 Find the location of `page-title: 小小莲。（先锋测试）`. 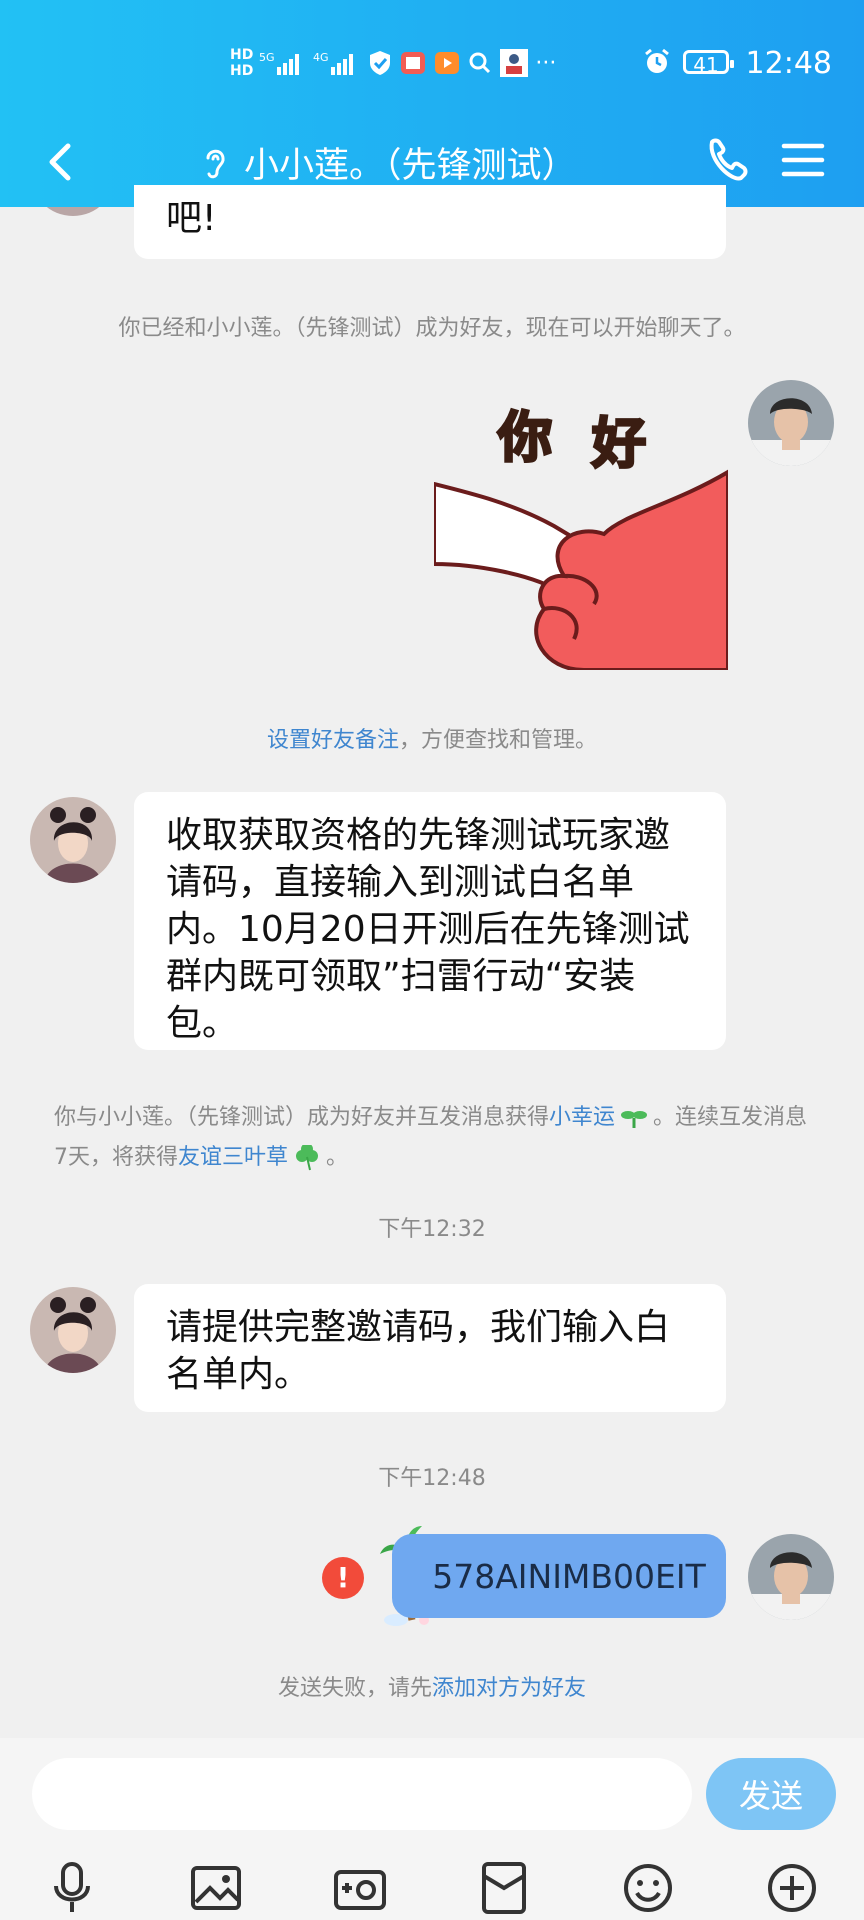

page-title: 小小莲。（先锋测试） is located at coordinates (410, 165).